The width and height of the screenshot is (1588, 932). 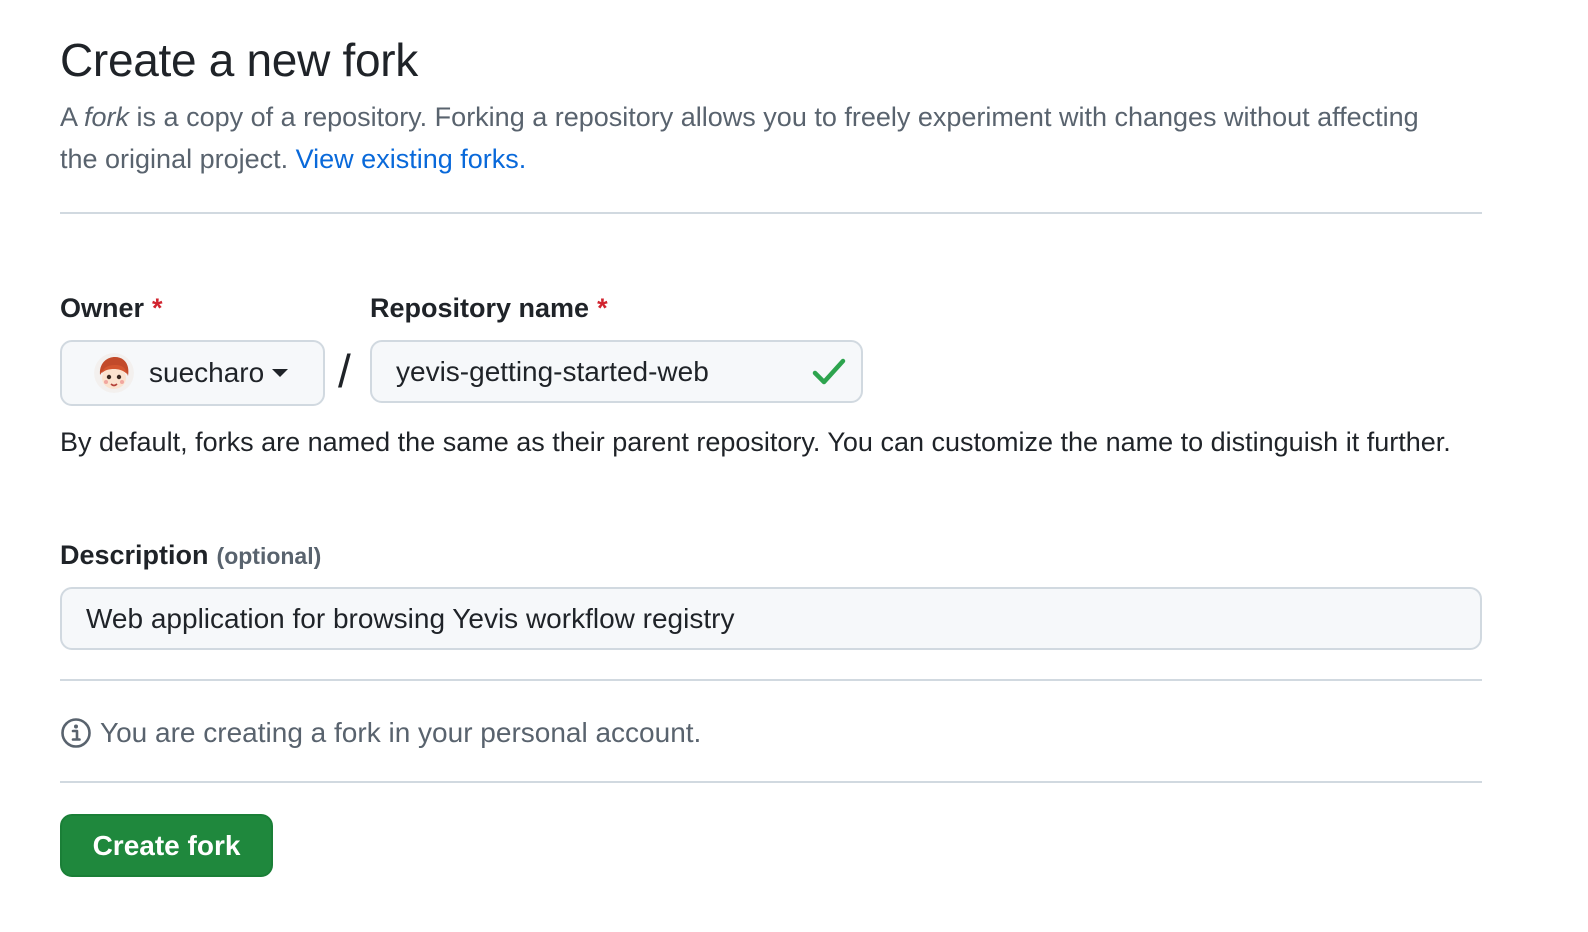 What do you see at coordinates (829, 371) in the screenshot?
I see `check-icon` at bounding box center [829, 371].